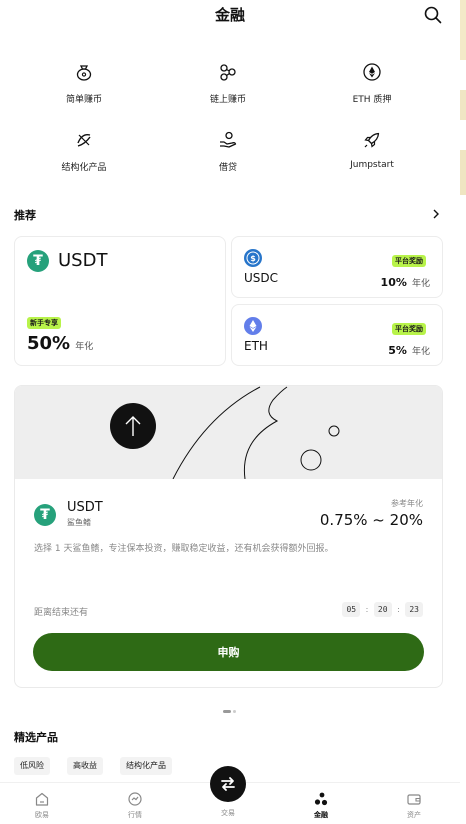 This screenshot has width=466, height=824. I want to click on tab-home: 欧易, so click(42, 805).